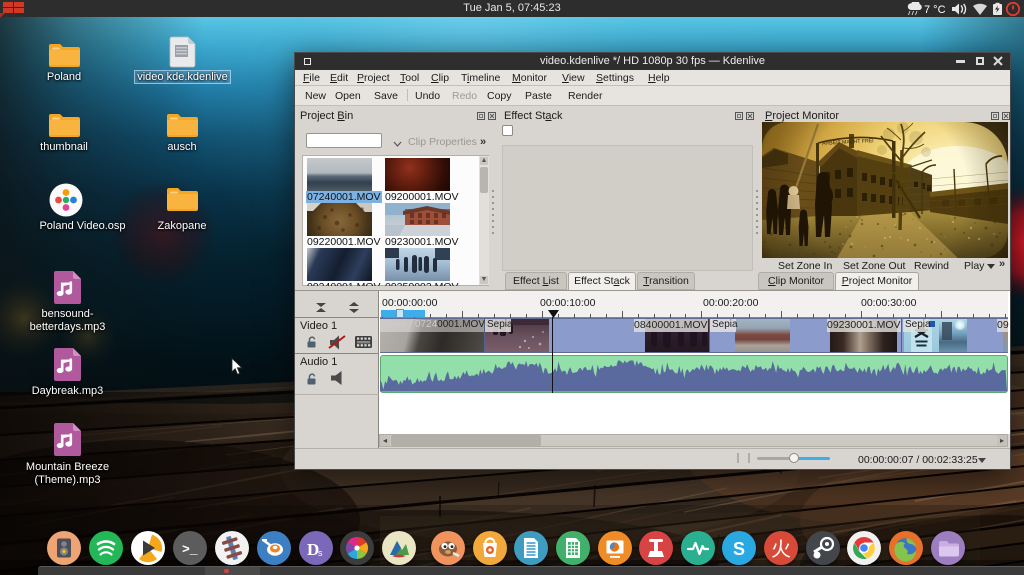  Describe the element at coordinates (781, 550) in the screenshot. I see `svg-text: 火` at that location.